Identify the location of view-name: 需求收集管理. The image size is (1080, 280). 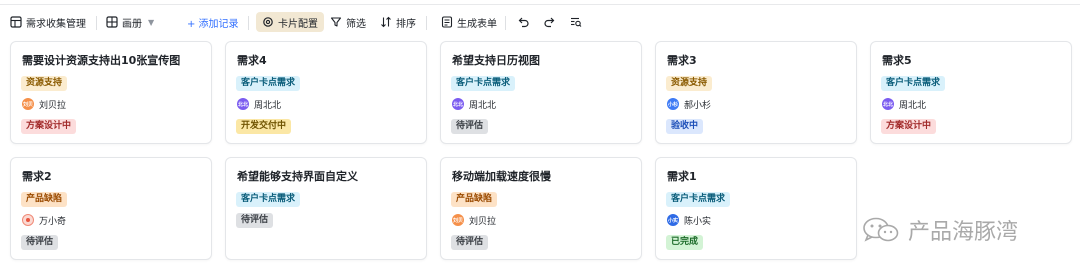
(56, 24).